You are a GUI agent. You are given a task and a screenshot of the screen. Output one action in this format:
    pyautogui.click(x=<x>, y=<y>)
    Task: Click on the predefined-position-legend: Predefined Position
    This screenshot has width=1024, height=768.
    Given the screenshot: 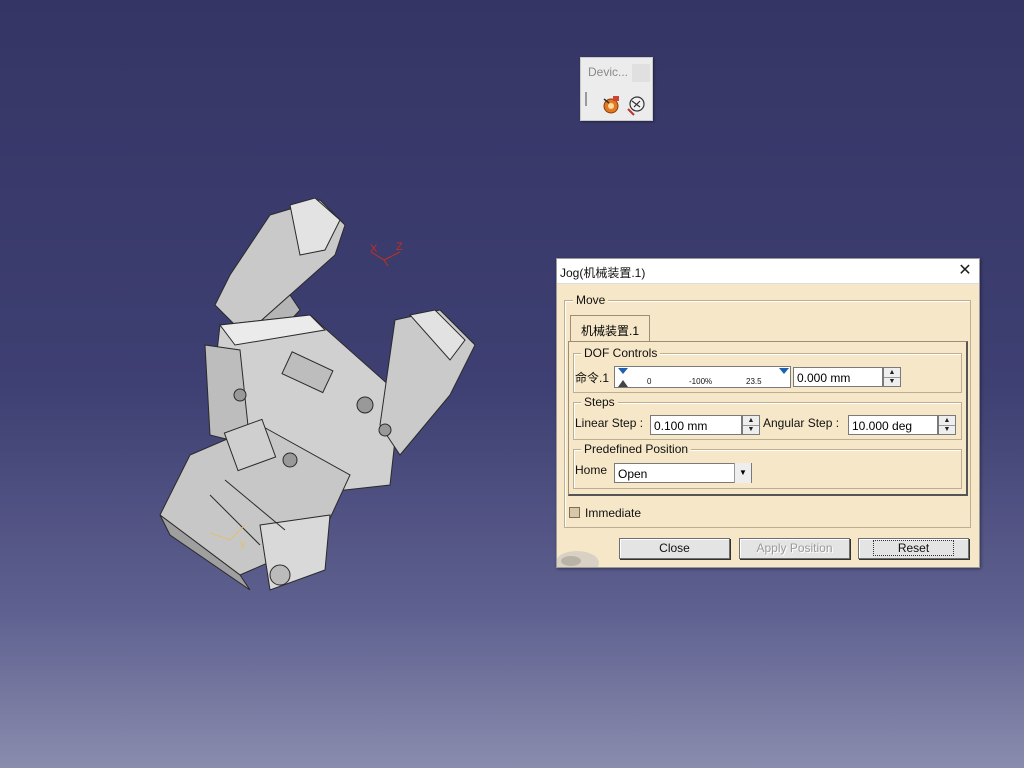 What is the action you would take?
    pyautogui.click(x=636, y=449)
    